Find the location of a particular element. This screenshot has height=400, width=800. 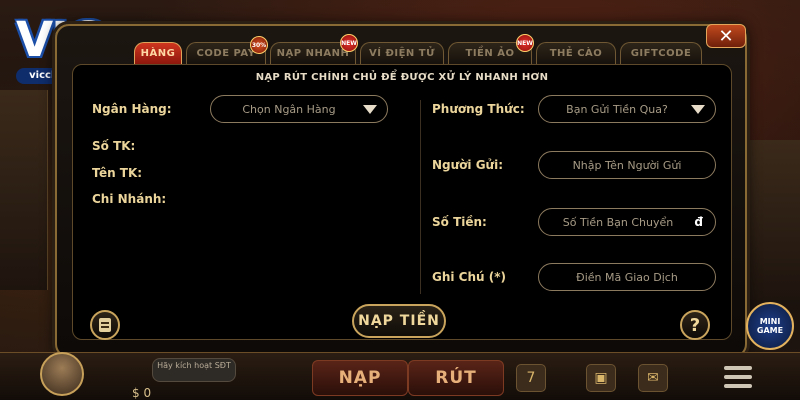

close-icon: ✕ is located at coordinates (726, 36).